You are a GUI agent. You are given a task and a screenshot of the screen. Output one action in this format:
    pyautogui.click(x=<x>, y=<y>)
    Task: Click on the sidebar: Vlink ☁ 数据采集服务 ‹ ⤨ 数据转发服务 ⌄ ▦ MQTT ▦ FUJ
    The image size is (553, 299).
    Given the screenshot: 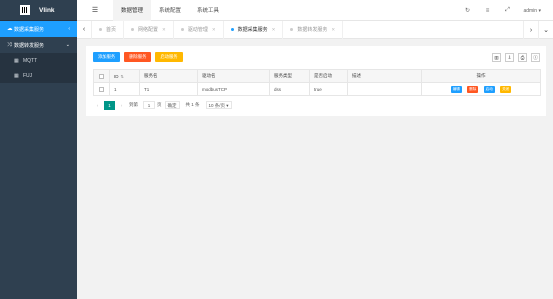 What is the action you would take?
    pyautogui.click(x=38, y=149)
    